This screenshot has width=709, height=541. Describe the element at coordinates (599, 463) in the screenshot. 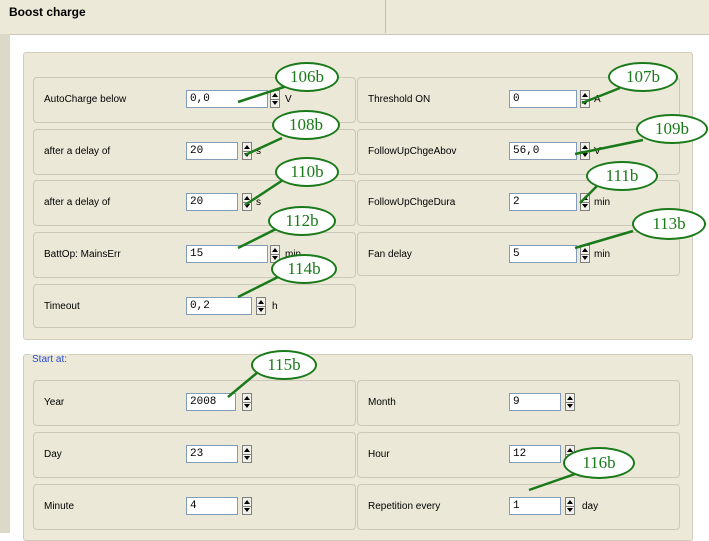

I see `callout-116b: 116b` at that location.